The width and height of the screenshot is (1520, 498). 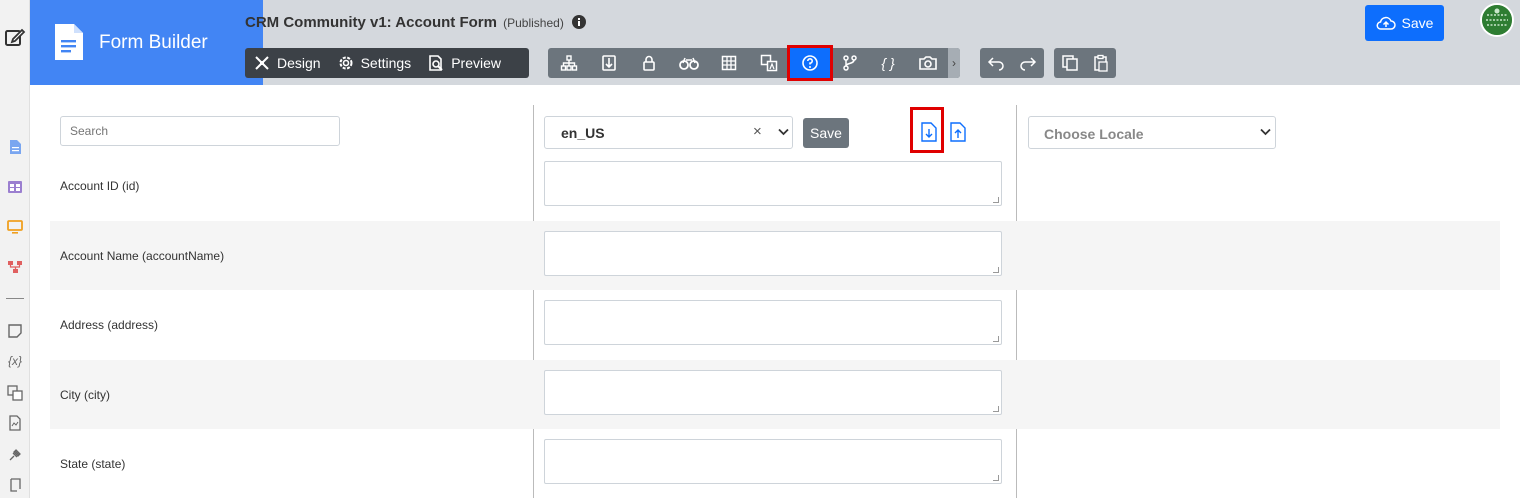 I want to click on choose-locale-select: Choose Locale, so click(x=1152, y=132).